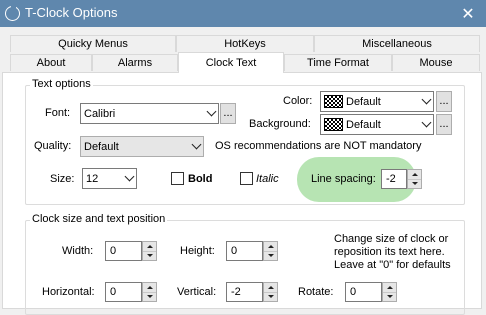 This screenshot has height=315, width=486. What do you see at coordinates (318, 146) in the screenshot?
I see `os-recommendation-note: OS recommendations are NOT mandatory` at bounding box center [318, 146].